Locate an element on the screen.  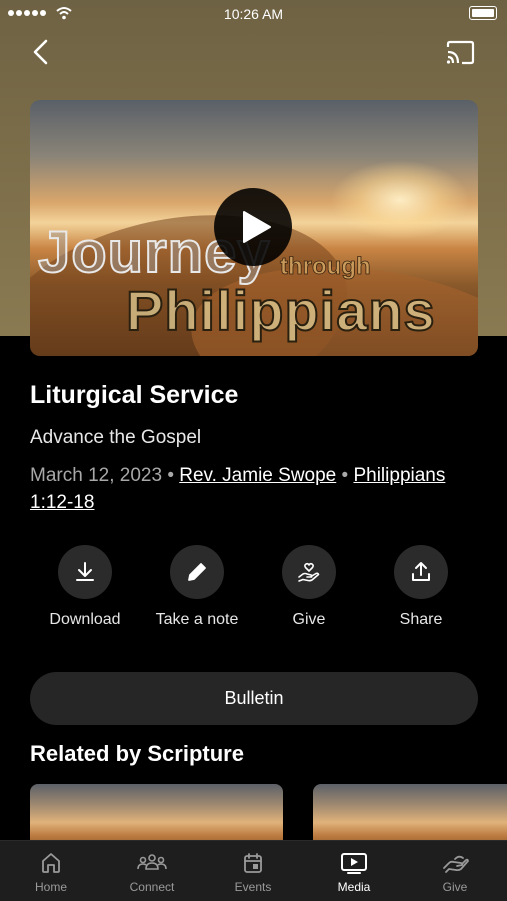
hero-title-line2: through is located at coordinates (325, 266).